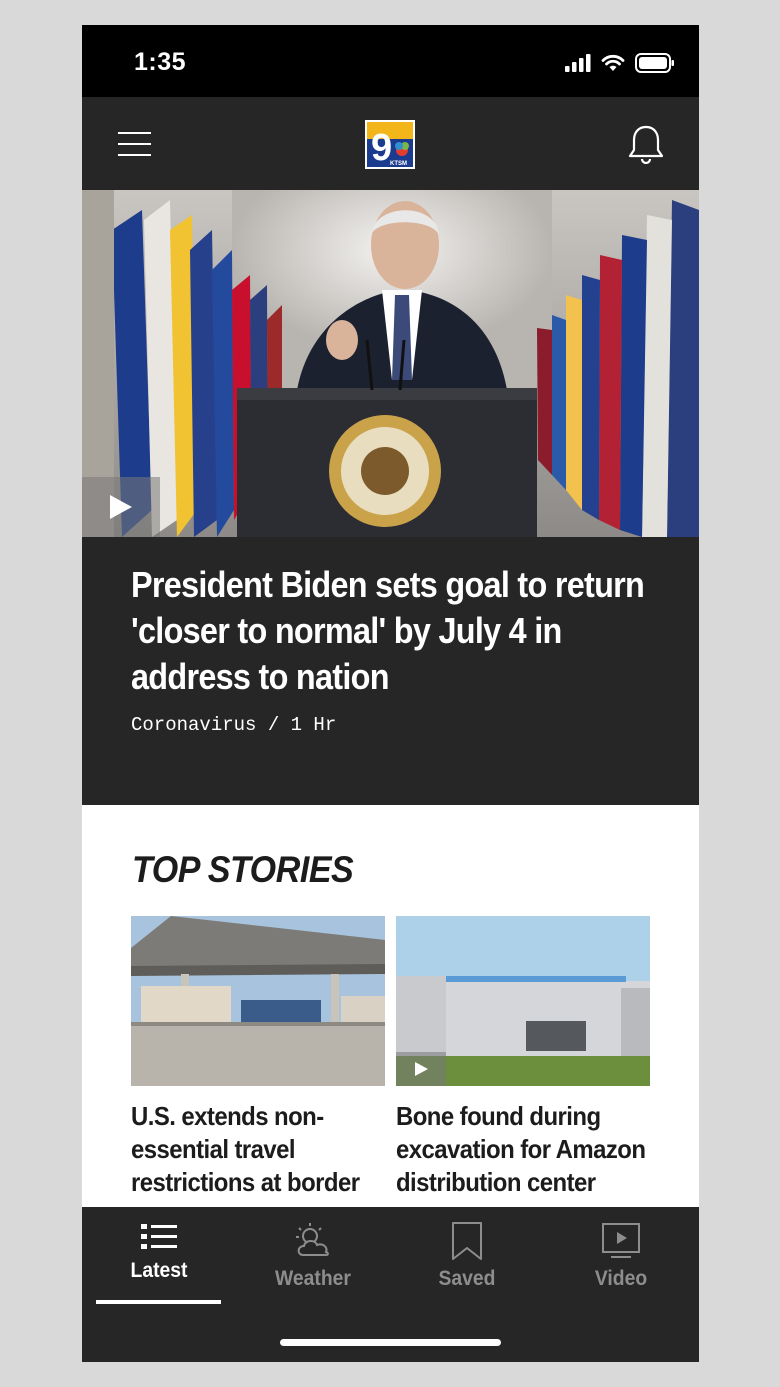  Describe the element at coordinates (135, 144) in the screenshot. I see `hamburger-menu-icon` at that location.